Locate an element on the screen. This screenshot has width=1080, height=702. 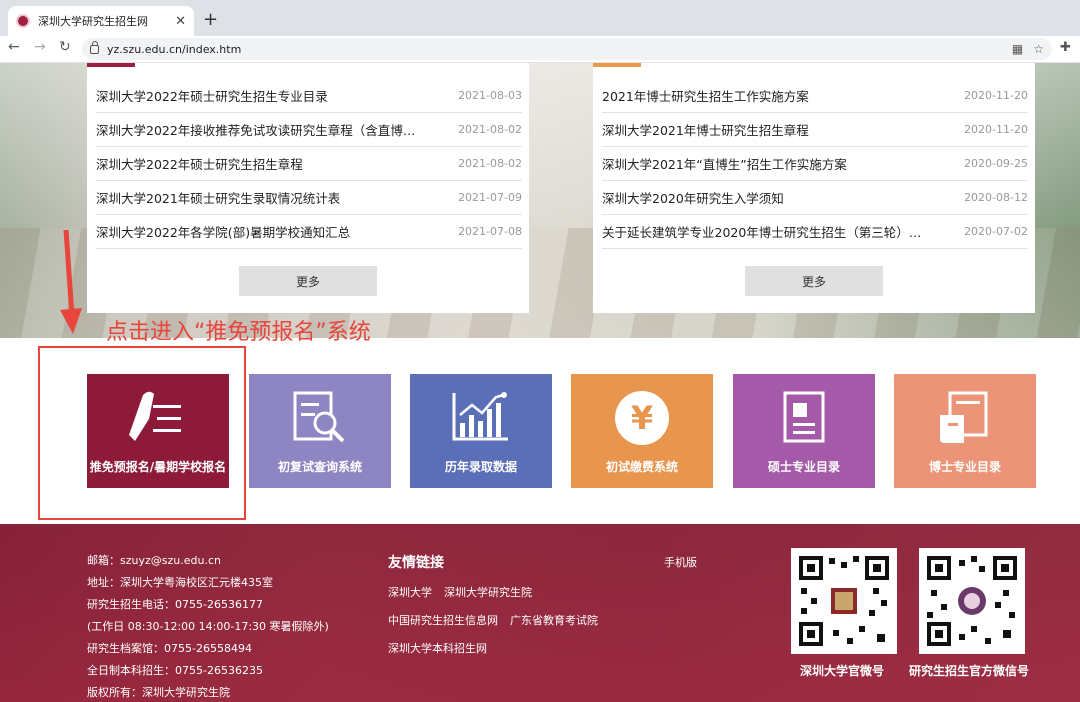
contact-archive: 研究生档案馆：0755-26558494 is located at coordinates (169, 648).